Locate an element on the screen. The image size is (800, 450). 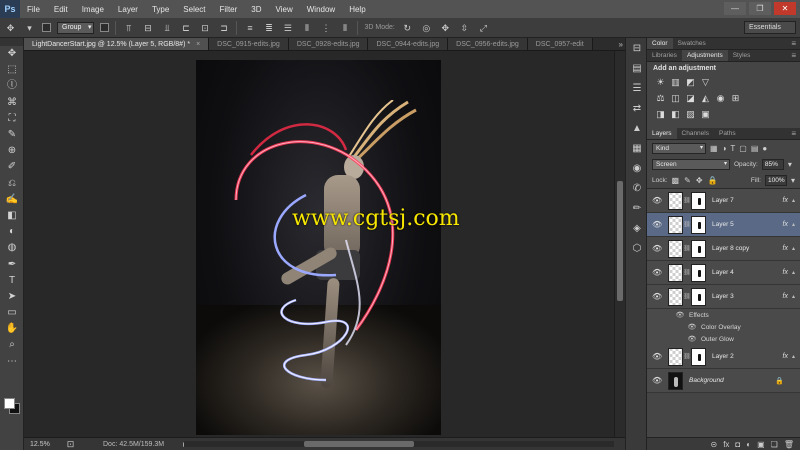
menu-3d: 3D is located at coordinates (256, 9).